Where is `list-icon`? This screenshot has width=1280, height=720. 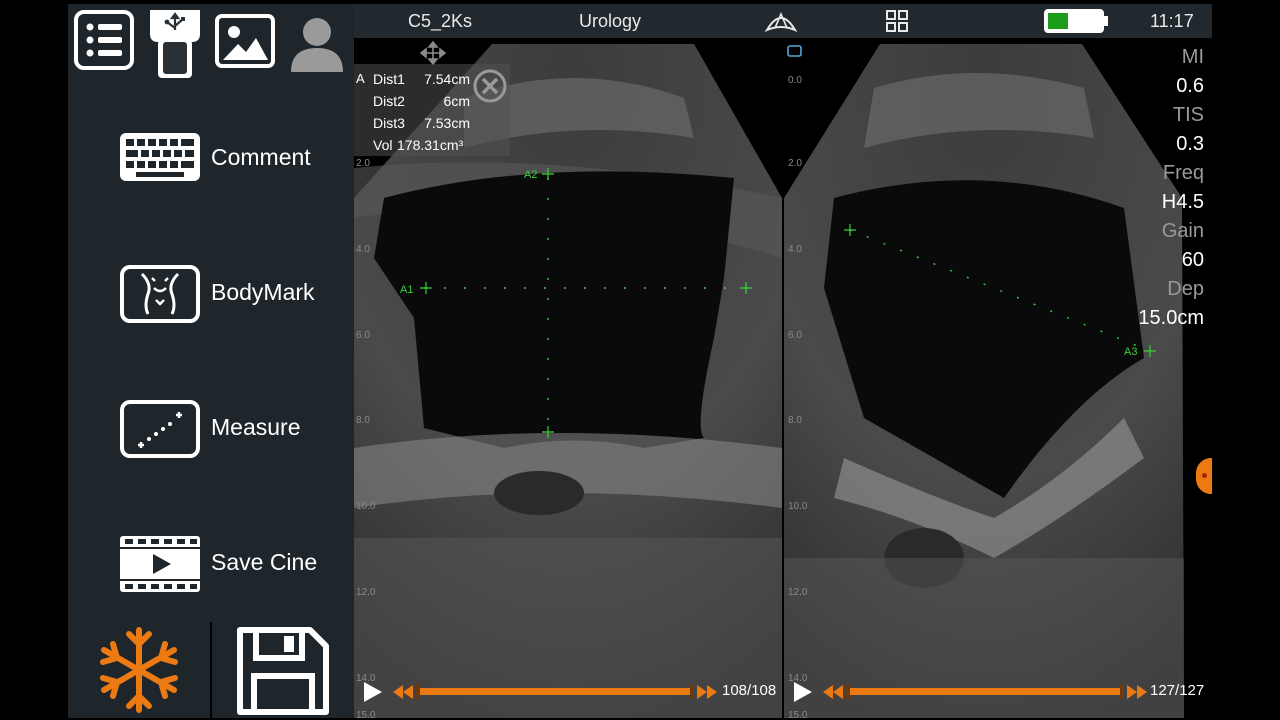 list-icon is located at coordinates (105, 41).